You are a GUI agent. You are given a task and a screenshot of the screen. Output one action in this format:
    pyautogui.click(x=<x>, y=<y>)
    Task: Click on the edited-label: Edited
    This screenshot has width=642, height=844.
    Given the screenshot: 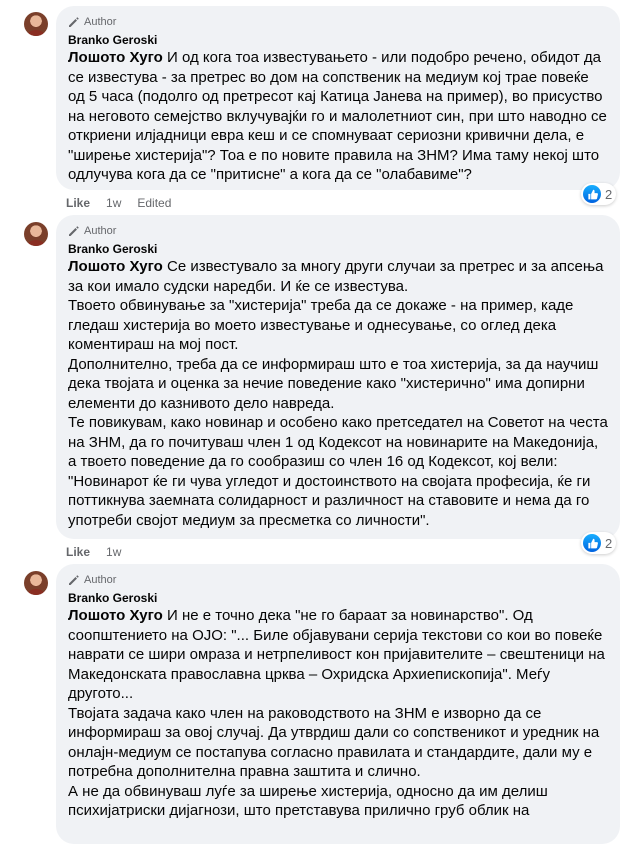 What is the action you would take?
    pyautogui.click(x=154, y=203)
    